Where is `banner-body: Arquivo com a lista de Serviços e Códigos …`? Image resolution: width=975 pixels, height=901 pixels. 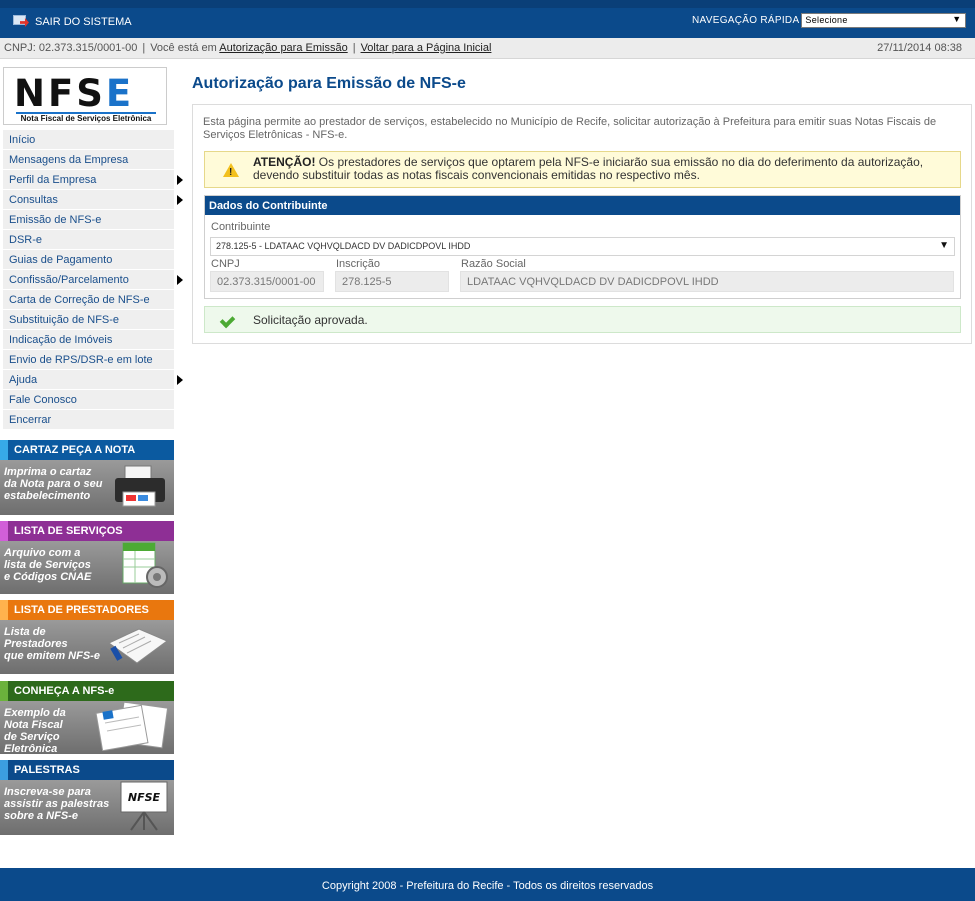 banner-body: Arquivo com a lista de Serviços e Códigos … is located at coordinates (87, 567).